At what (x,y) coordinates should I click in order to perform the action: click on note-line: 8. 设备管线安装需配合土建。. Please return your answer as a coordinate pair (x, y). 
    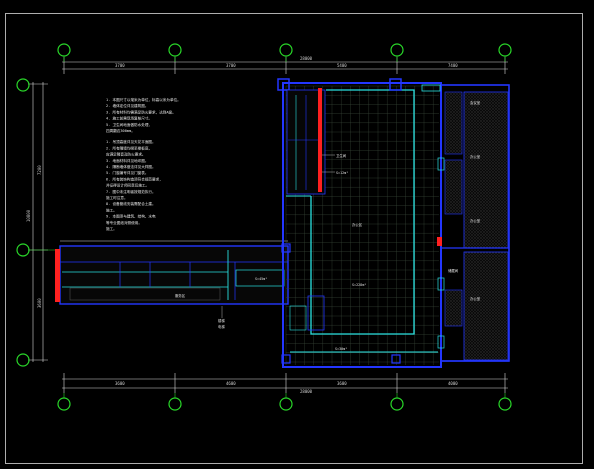
    Looking at the image, I should click on (131, 203).